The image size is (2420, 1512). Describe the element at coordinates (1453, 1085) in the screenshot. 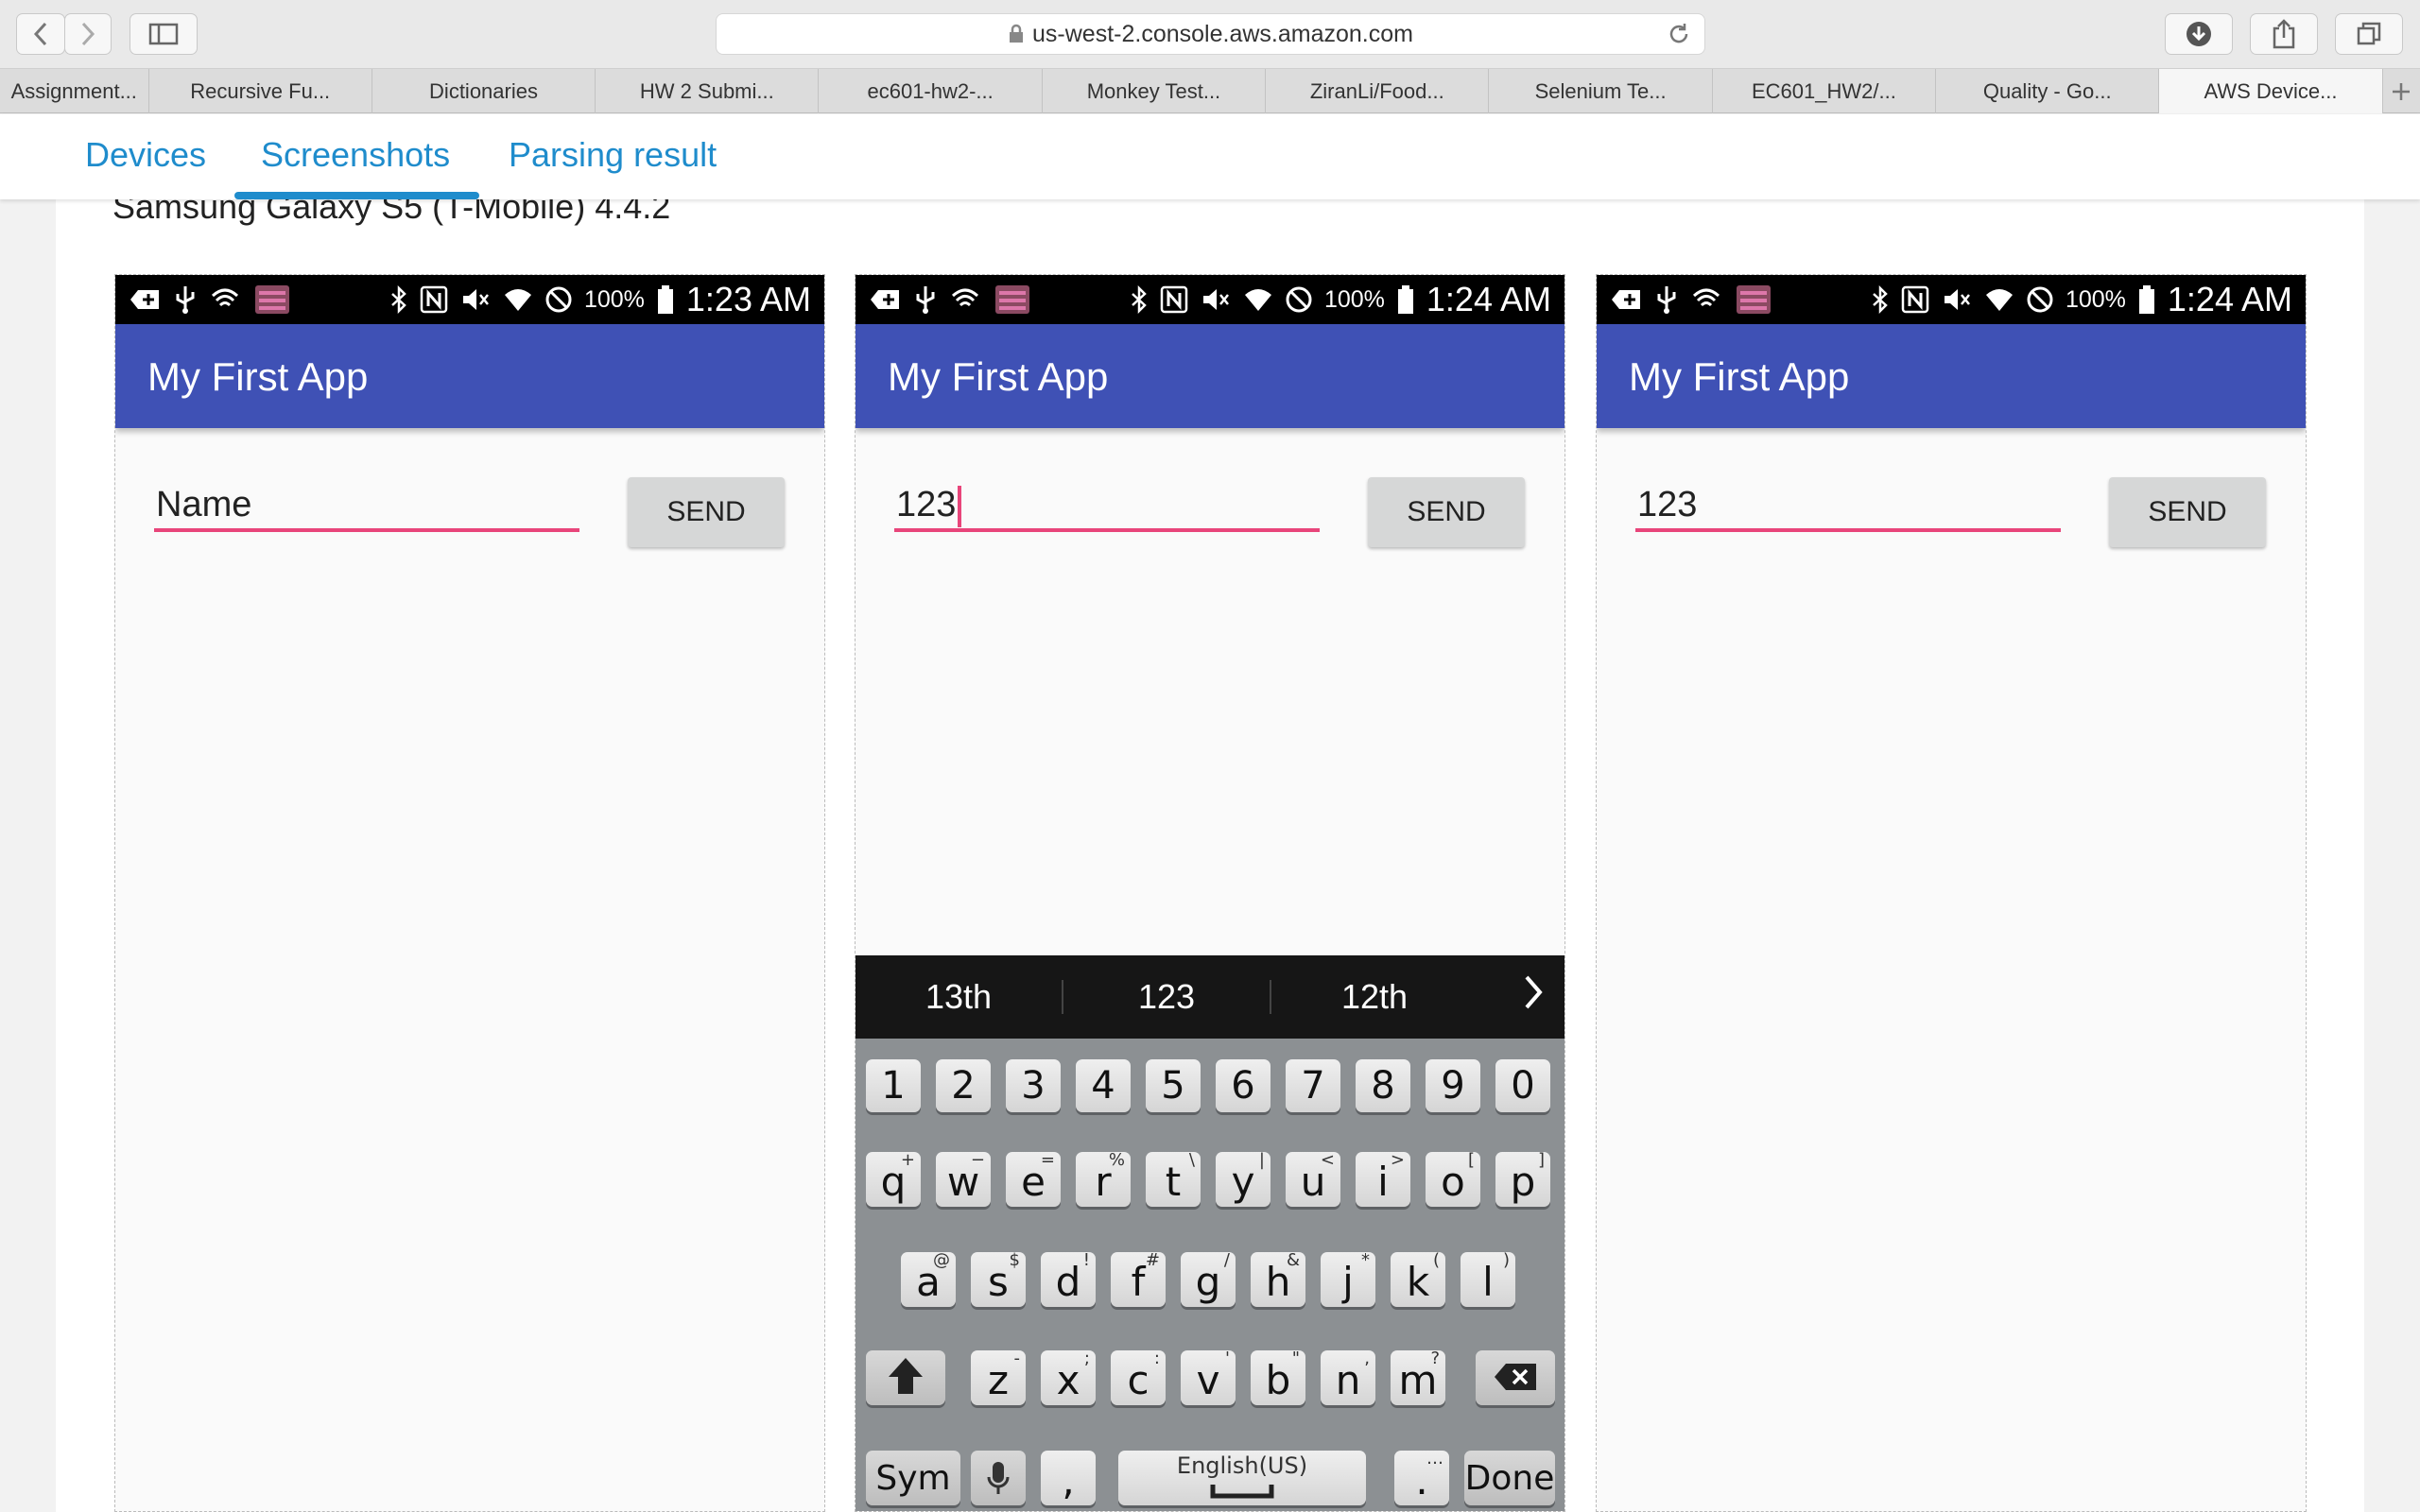

I see `key-9: 9` at that location.